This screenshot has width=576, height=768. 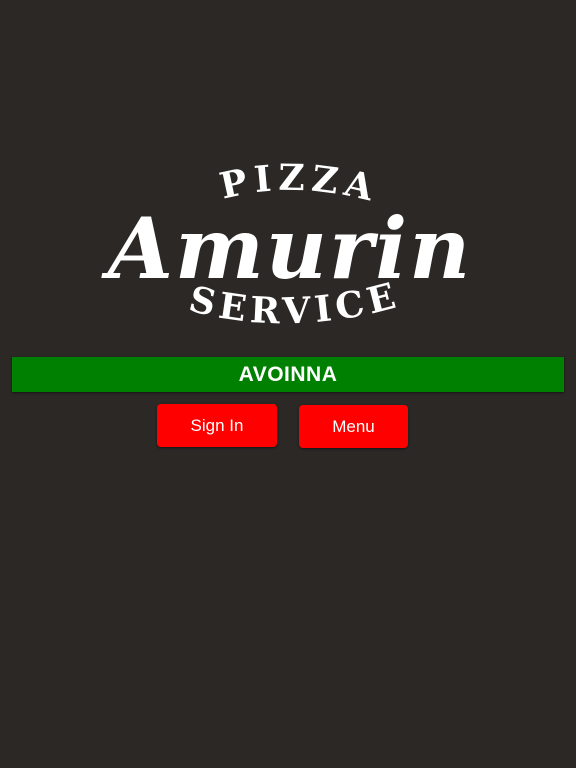 I want to click on store-name: AVOINNA, so click(x=288, y=374).